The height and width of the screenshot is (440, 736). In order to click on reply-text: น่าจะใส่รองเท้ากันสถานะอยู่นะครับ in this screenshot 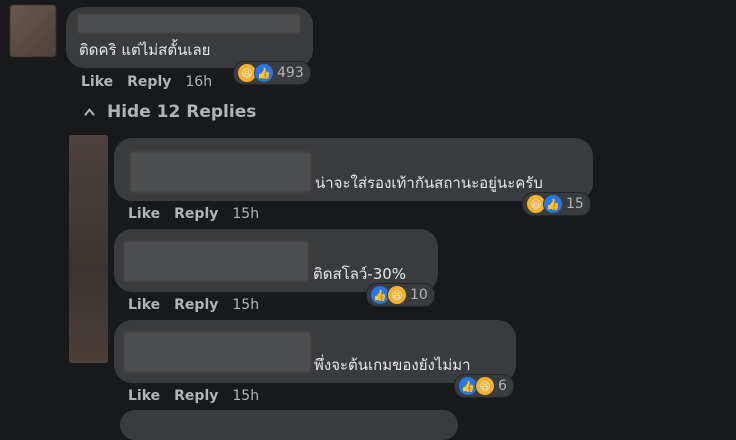, I will do `click(429, 183)`.